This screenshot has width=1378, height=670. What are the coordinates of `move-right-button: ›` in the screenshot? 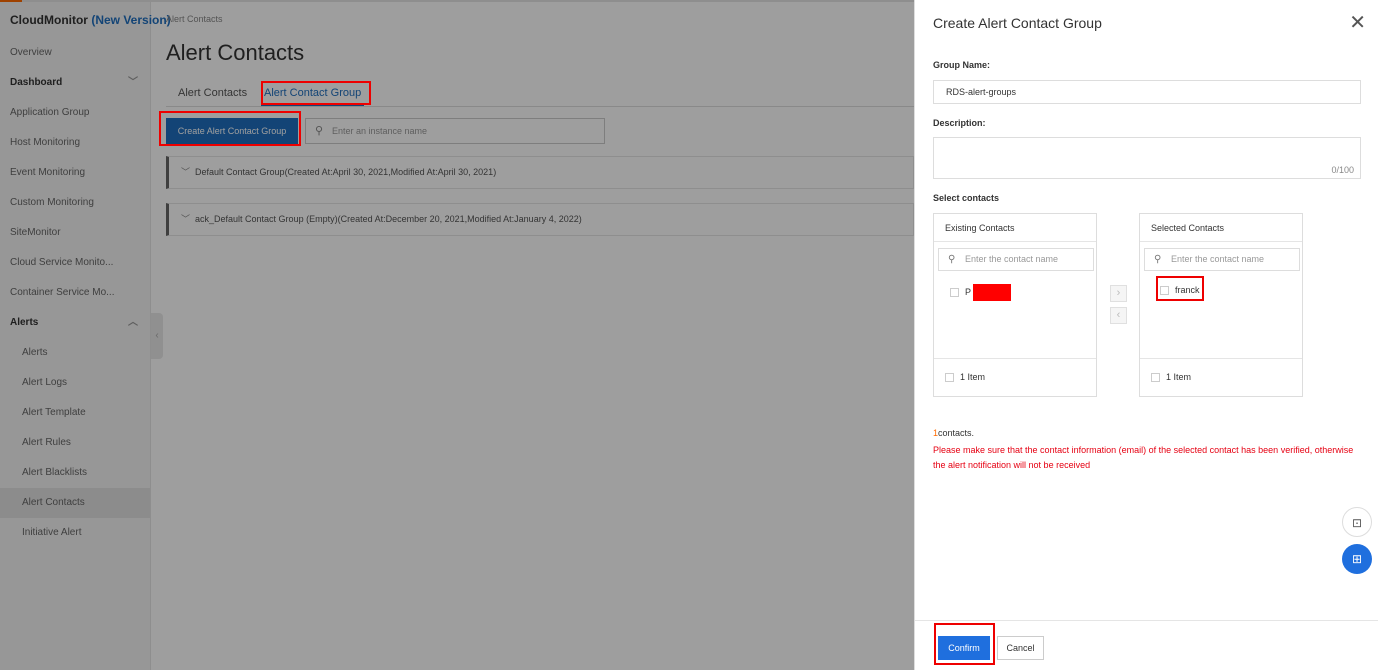 It's located at (1118, 293).